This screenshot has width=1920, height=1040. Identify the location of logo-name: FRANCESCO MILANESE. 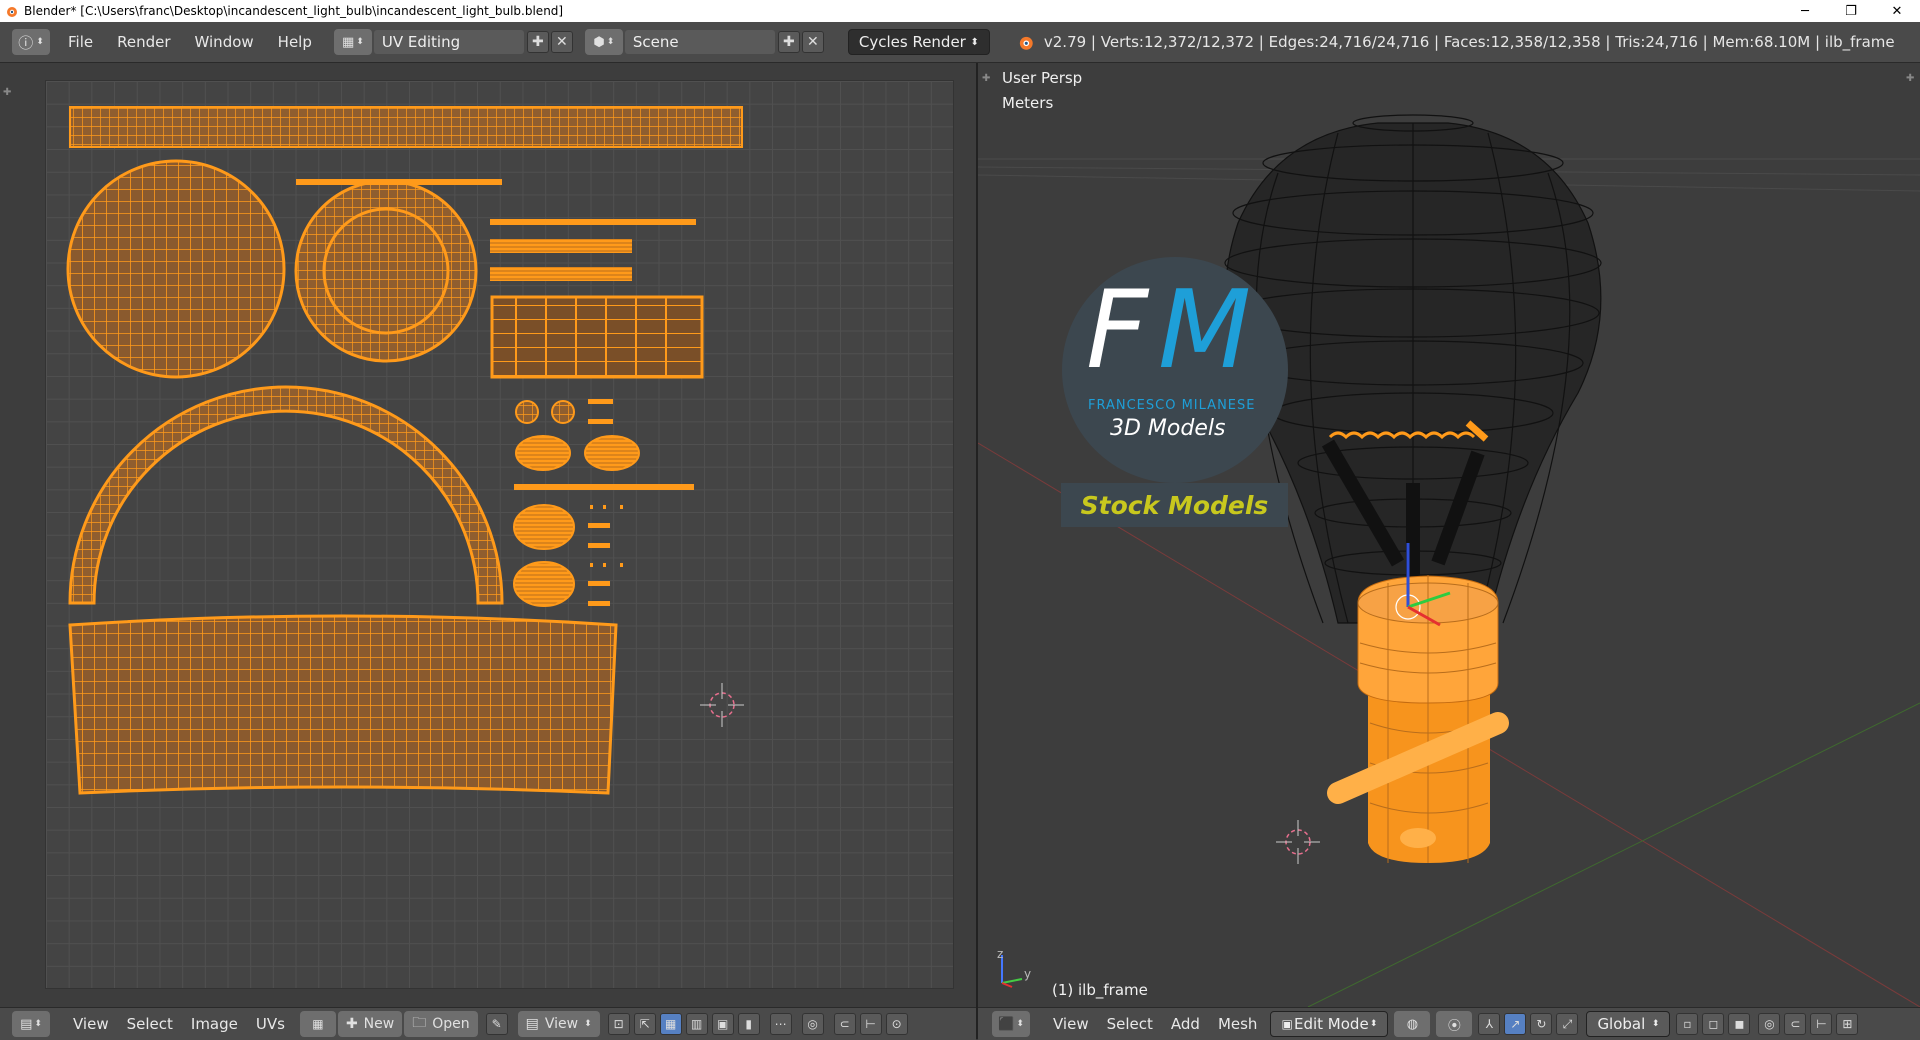
(1172, 405).